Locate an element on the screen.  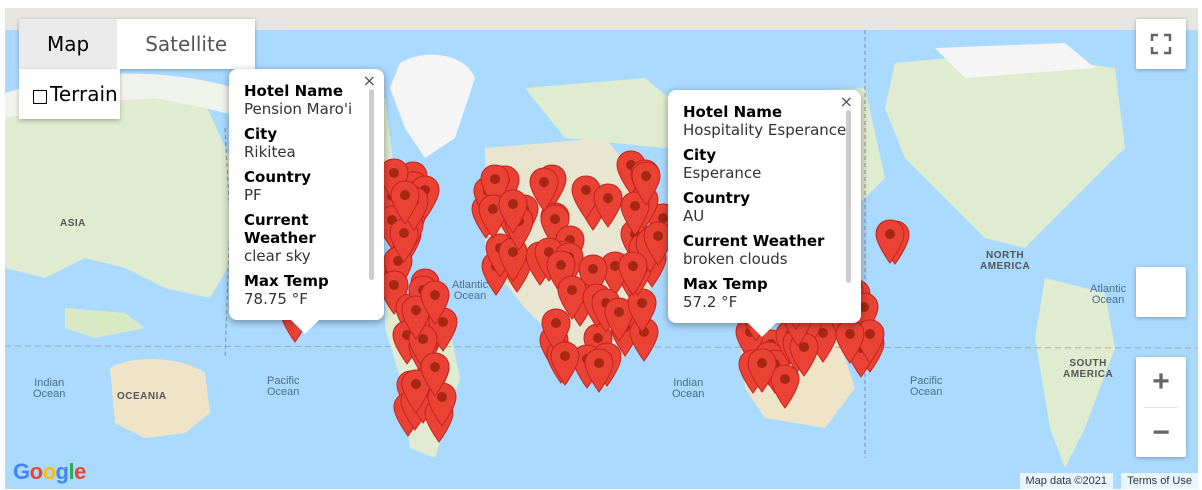
fullscreen-button is located at coordinates (1161, 44).